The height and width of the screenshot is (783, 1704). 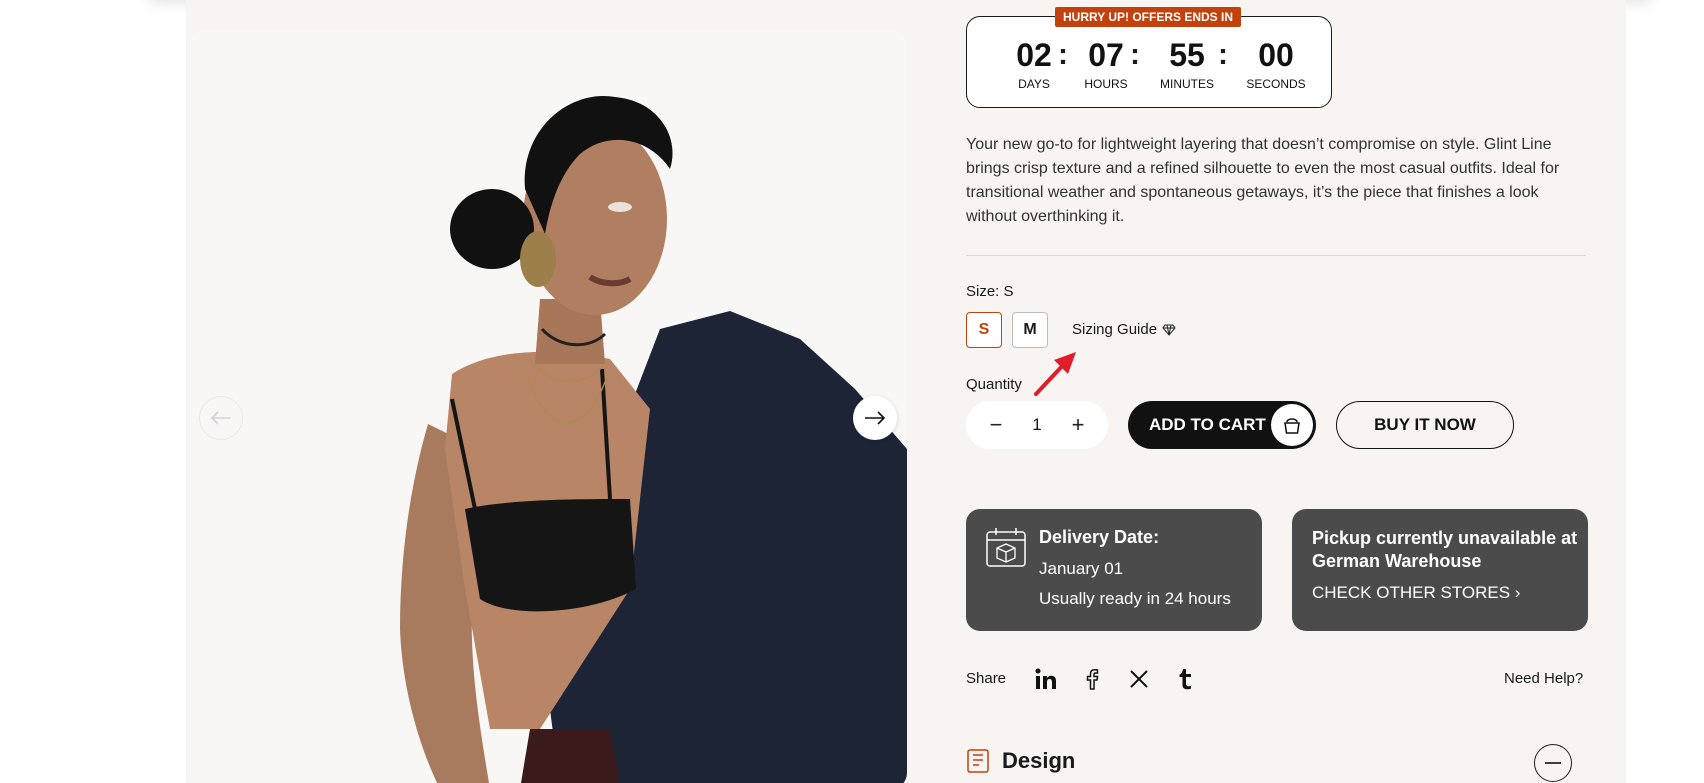 What do you see at coordinates (1187, 84) in the screenshot?
I see `countdown-label: MINUTES` at bounding box center [1187, 84].